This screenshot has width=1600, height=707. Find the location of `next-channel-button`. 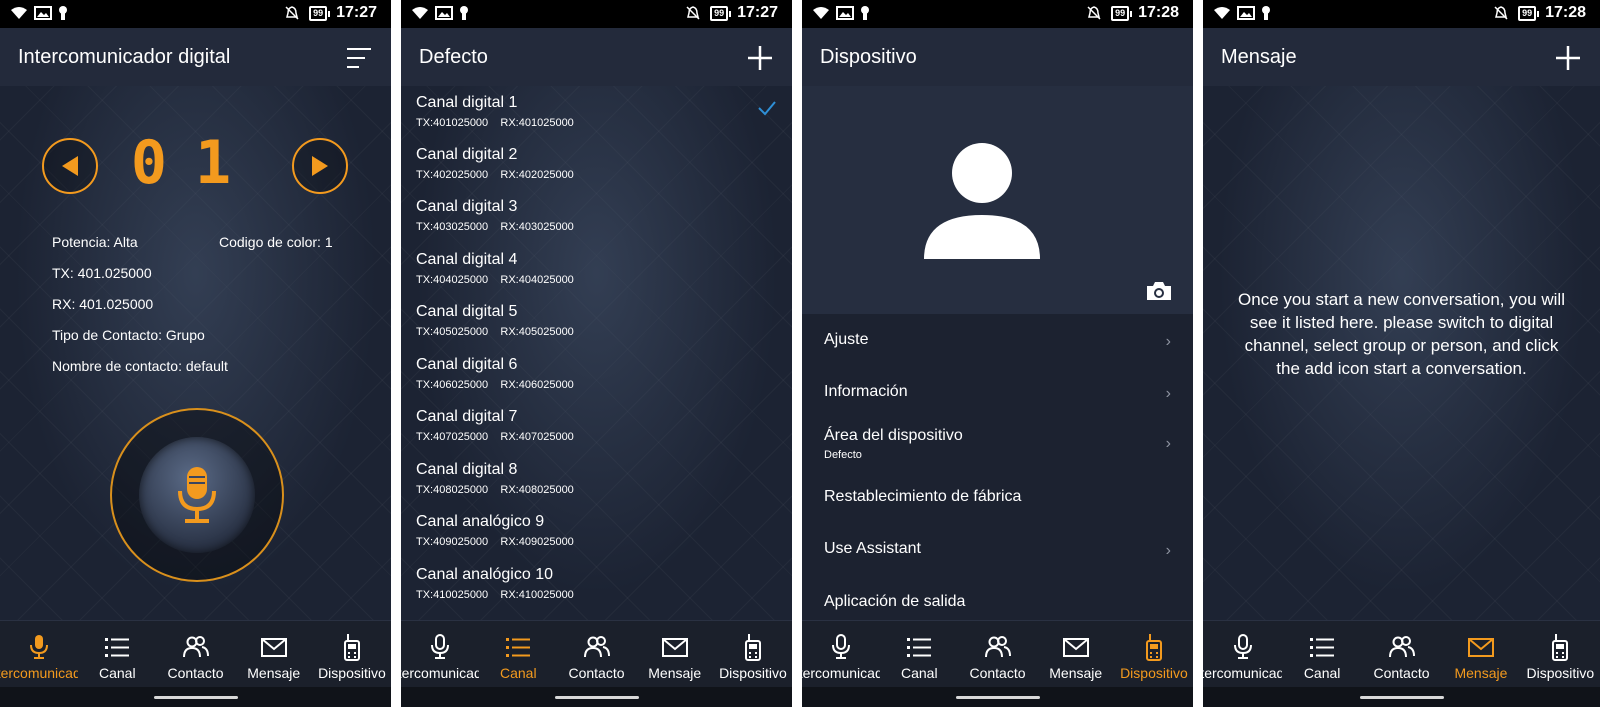

next-channel-button is located at coordinates (320, 166).